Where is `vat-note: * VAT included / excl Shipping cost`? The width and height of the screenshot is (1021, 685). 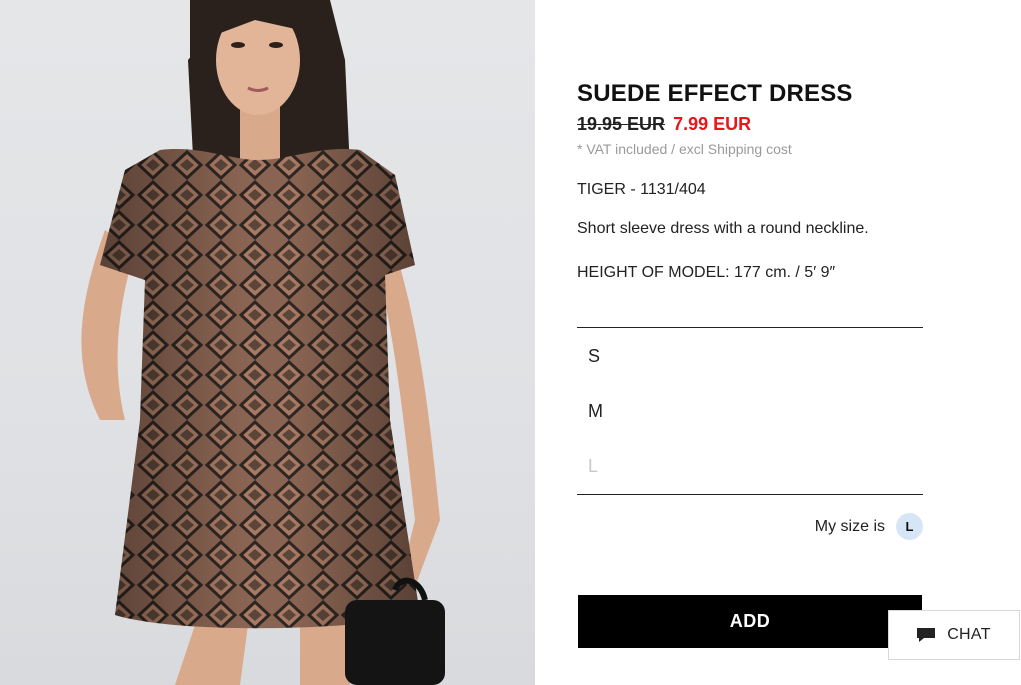
vat-note: * VAT included / excl Shipping cost is located at coordinates (684, 149).